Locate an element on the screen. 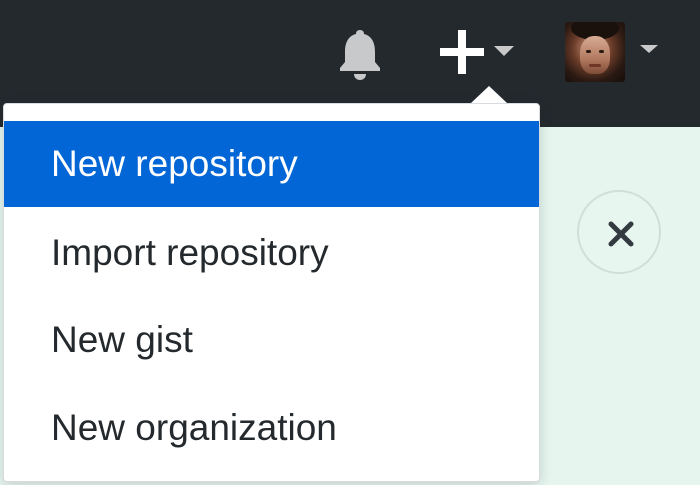  menu-item-new-organization: New organization is located at coordinates (271, 428).